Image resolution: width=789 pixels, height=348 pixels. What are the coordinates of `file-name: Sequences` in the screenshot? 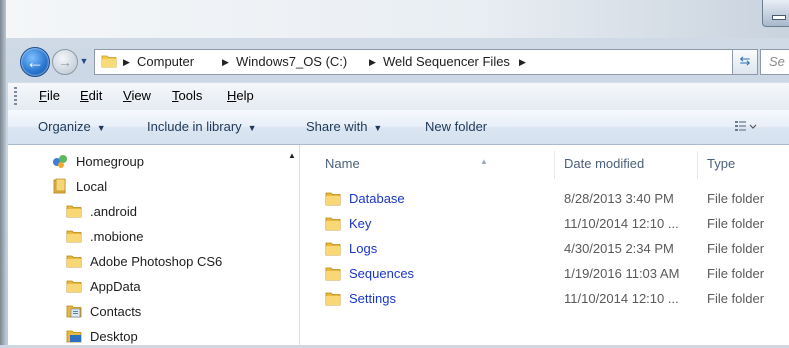 It's located at (381, 273).